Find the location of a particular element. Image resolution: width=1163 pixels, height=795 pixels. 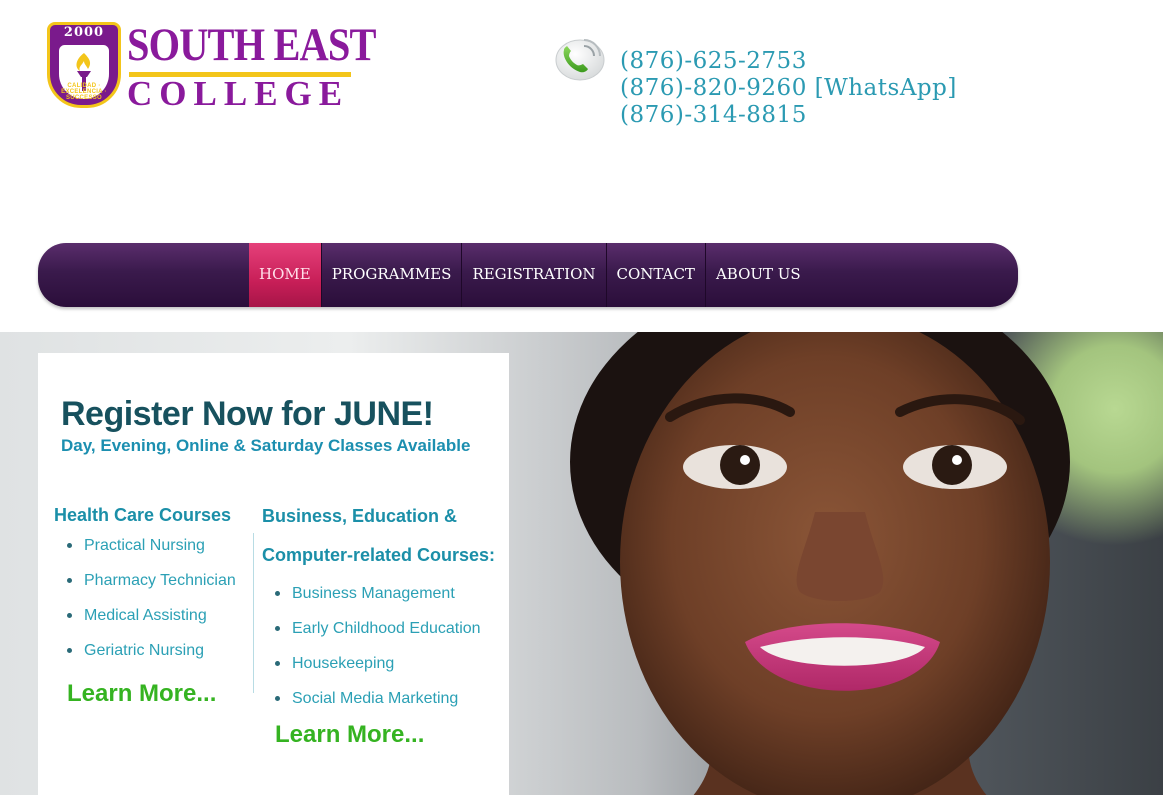

nav-programmes: PROGRAMMES is located at coordinates (392, 275).